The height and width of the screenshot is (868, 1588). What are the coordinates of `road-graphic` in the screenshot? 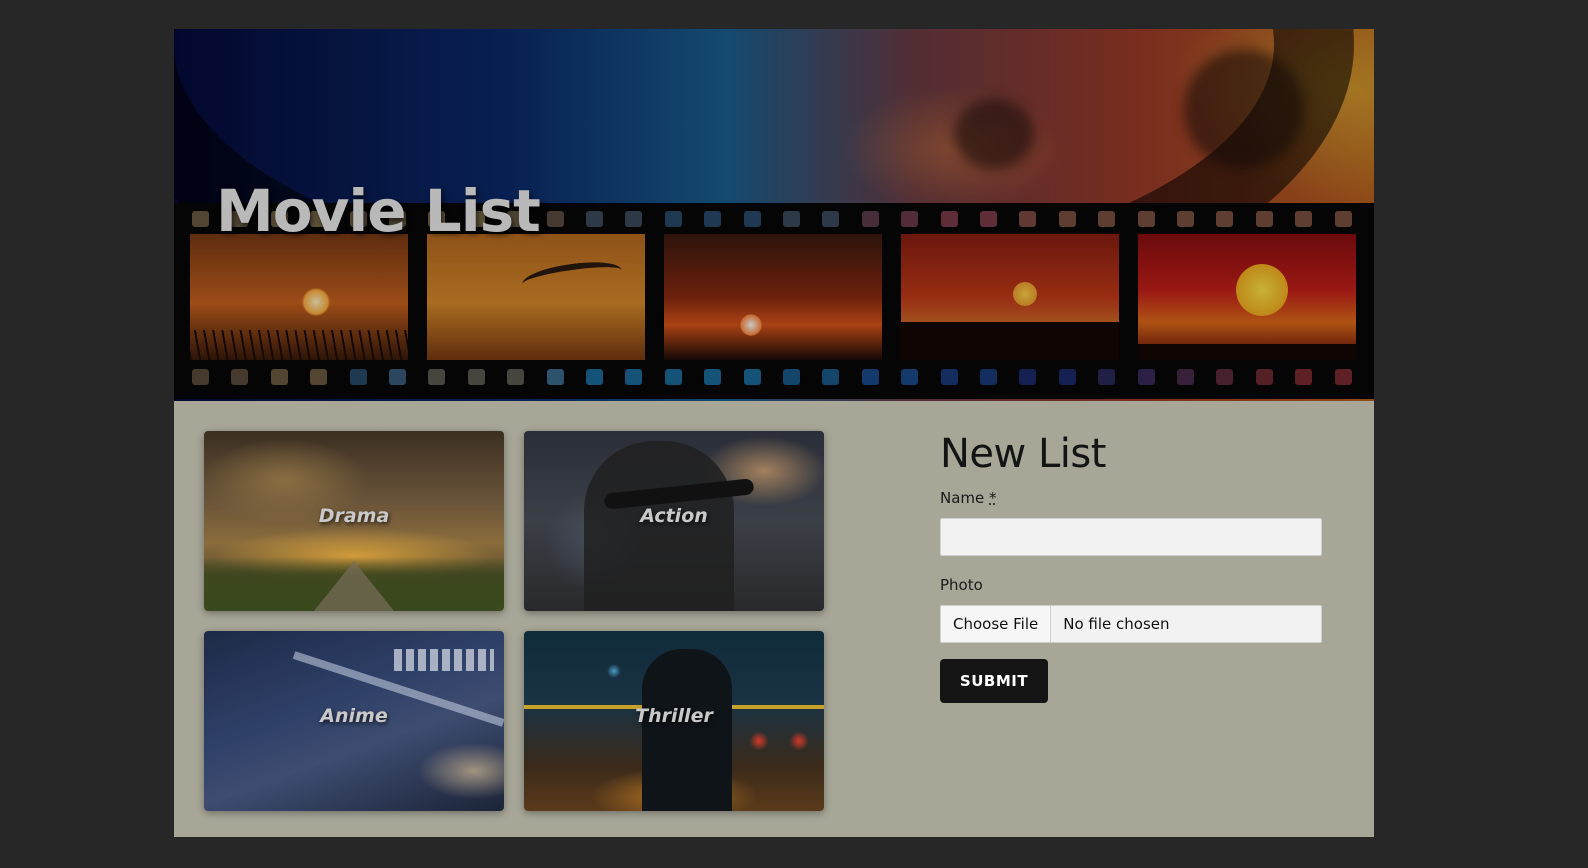 It's located at (354, 586).